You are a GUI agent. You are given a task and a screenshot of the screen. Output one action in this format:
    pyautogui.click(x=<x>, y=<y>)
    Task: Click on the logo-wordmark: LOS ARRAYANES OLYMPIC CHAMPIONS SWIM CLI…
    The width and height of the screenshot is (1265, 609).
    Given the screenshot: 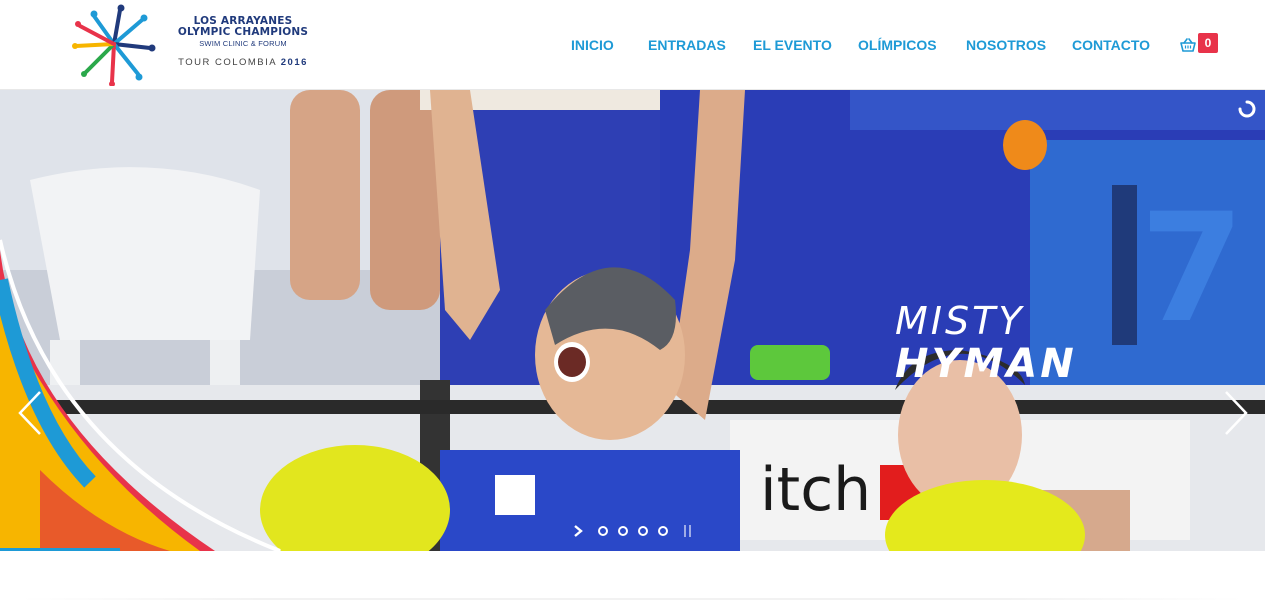 What is the action you would take?
    pyautogui.click(x=243, y=42)
    